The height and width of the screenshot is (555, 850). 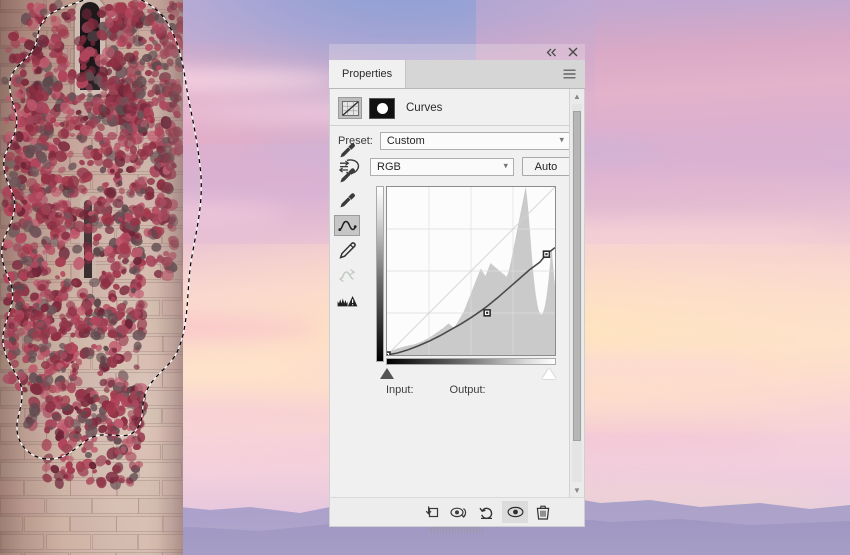 I want to click on input-gradient-ramp, so click(x=471, y=361).